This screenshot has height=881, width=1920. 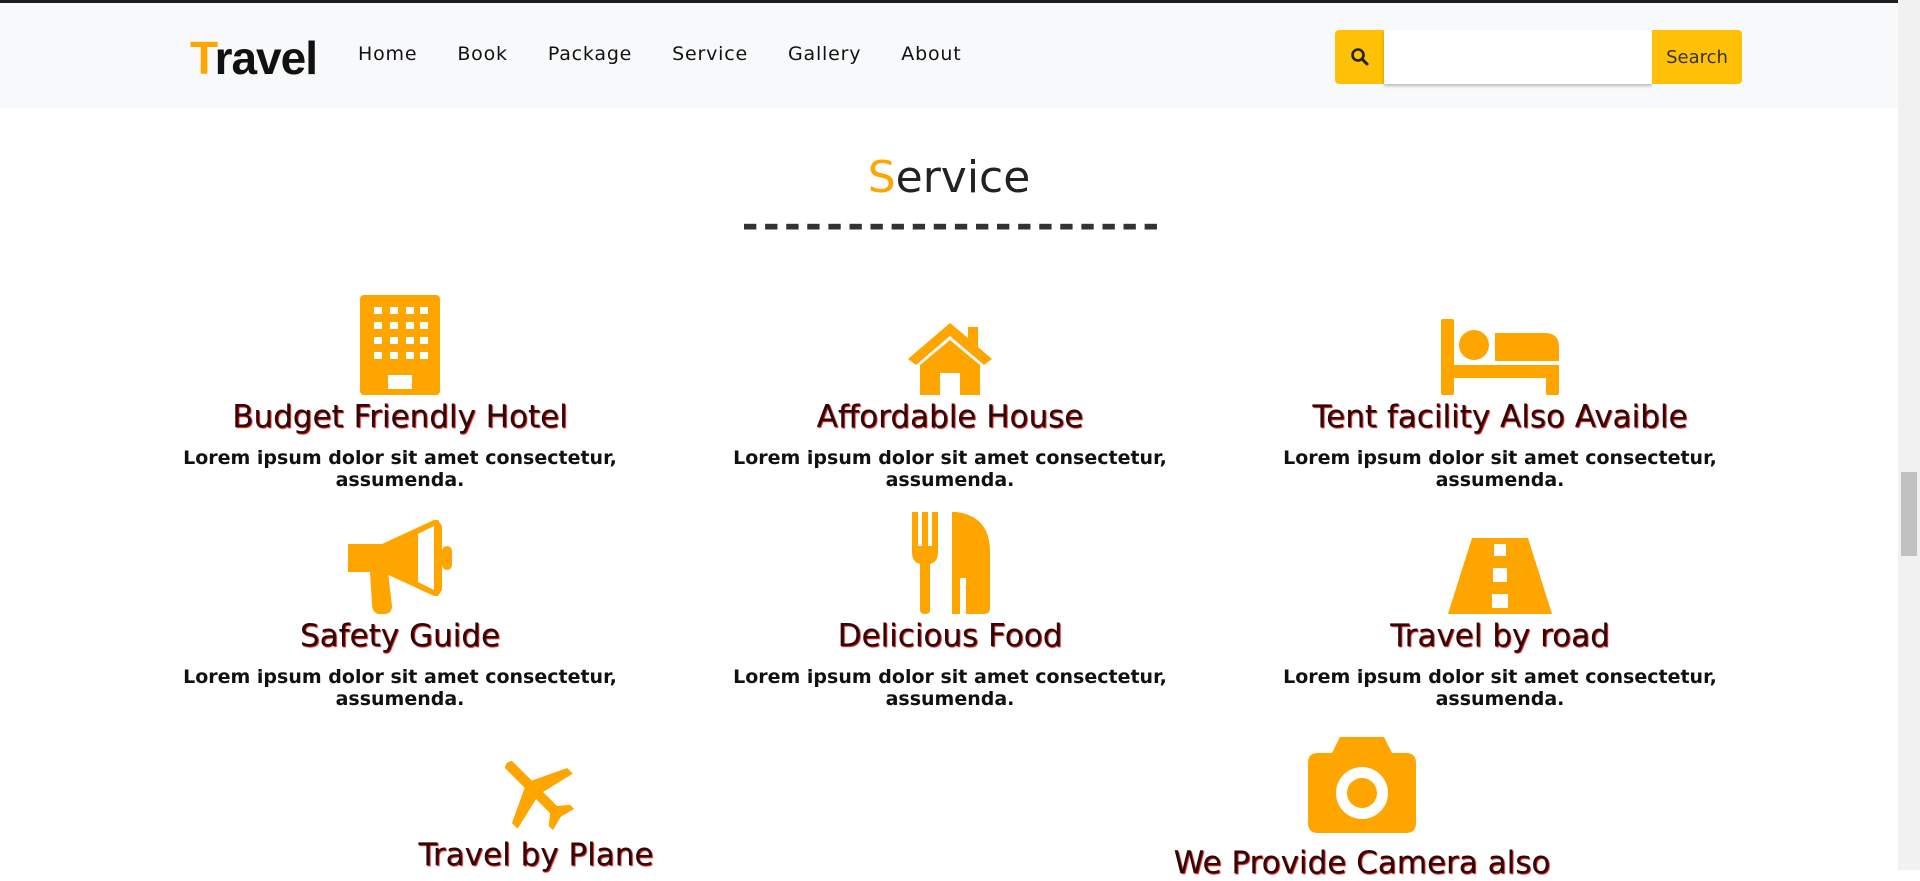 What do you see at coordinates (824, 54) in the screenshot?
I see `nav-link-gallery: Gallery` at bounding box center [824, 54].